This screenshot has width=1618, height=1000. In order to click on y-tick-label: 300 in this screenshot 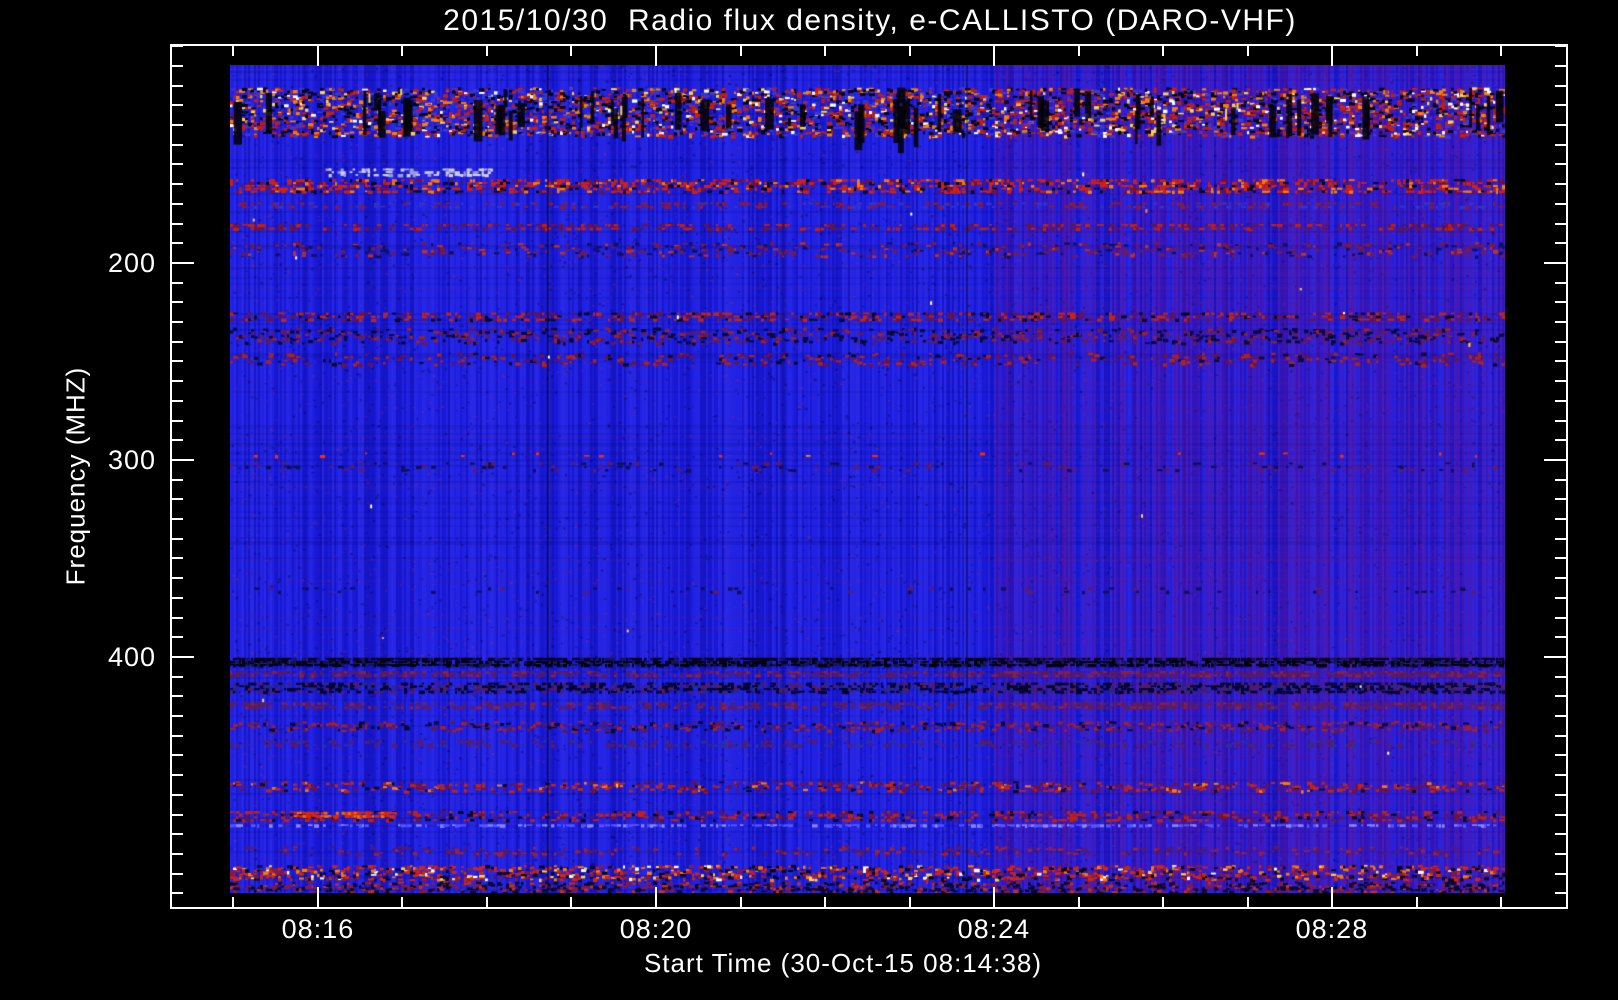, I will do `click(131, 459)`.